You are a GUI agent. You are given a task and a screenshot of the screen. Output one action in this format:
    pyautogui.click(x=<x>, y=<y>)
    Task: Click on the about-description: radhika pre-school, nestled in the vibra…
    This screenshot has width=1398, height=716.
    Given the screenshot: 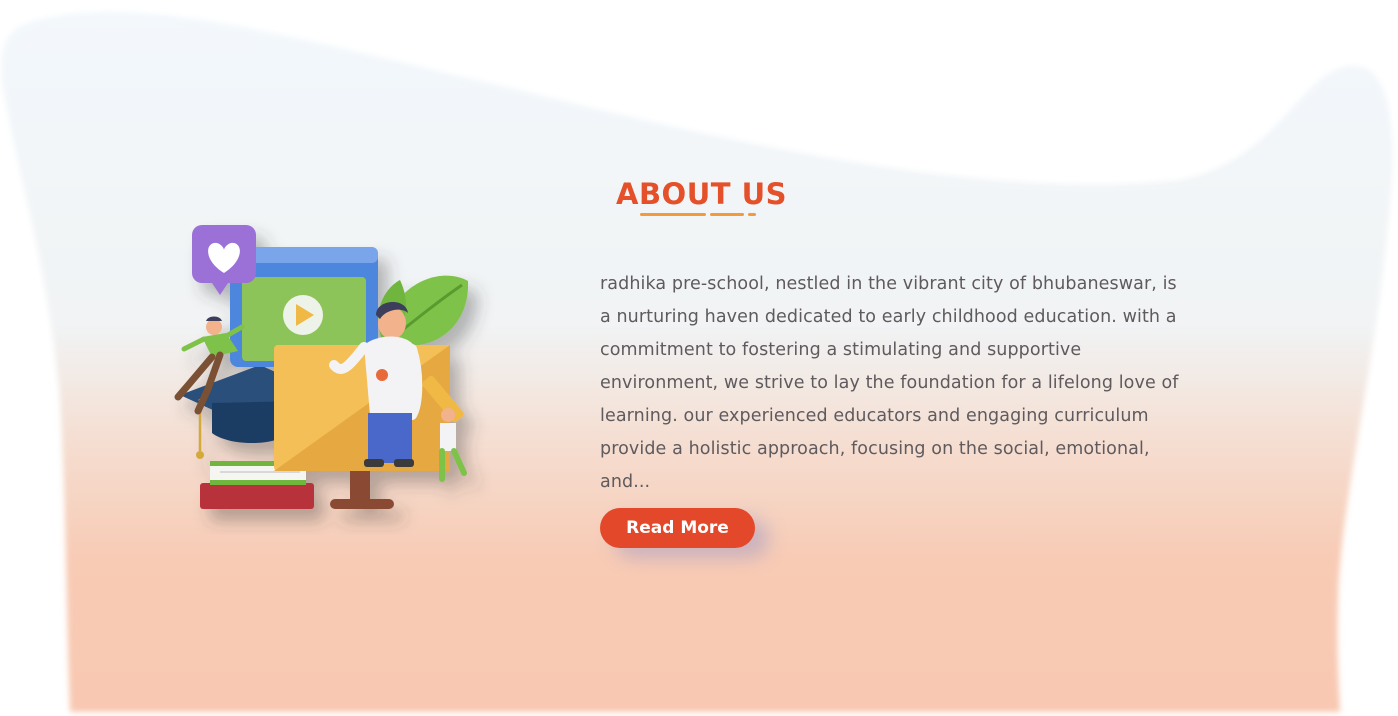 What is the action you would take?
    pyautogui.click(x=889, y=383)
    